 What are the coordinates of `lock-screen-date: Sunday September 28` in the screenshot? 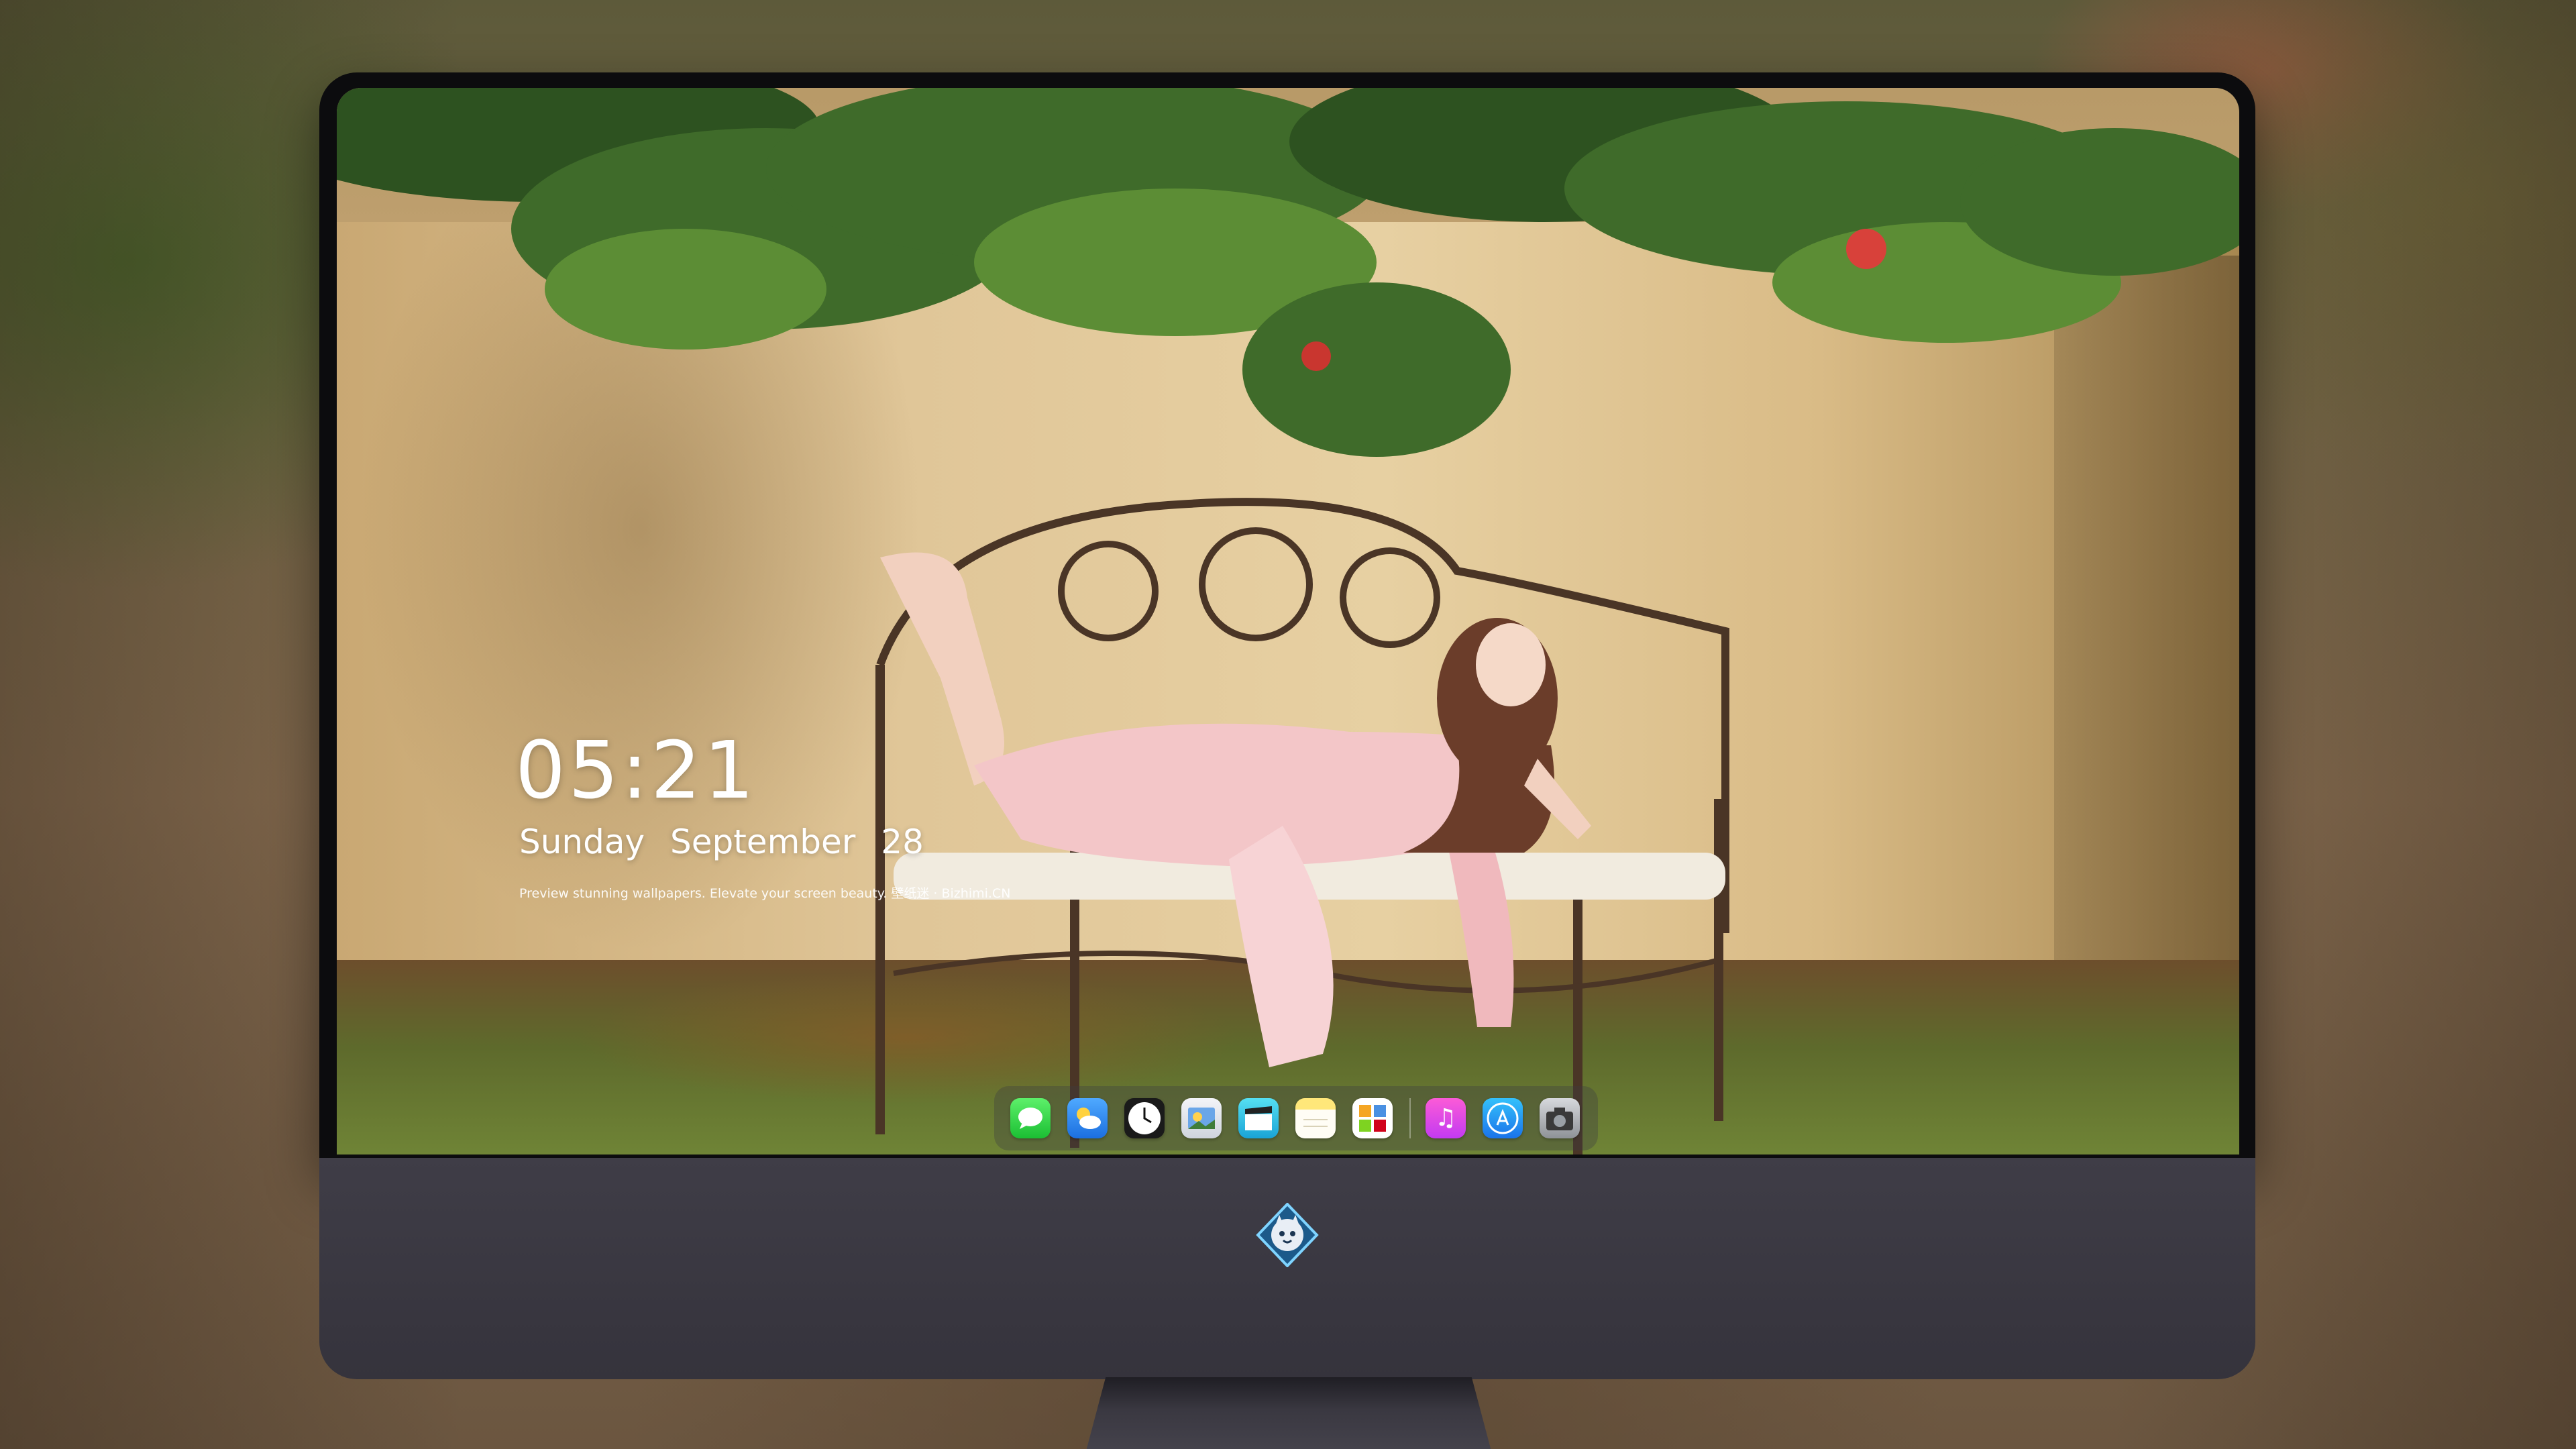 It's located at (721, 842).